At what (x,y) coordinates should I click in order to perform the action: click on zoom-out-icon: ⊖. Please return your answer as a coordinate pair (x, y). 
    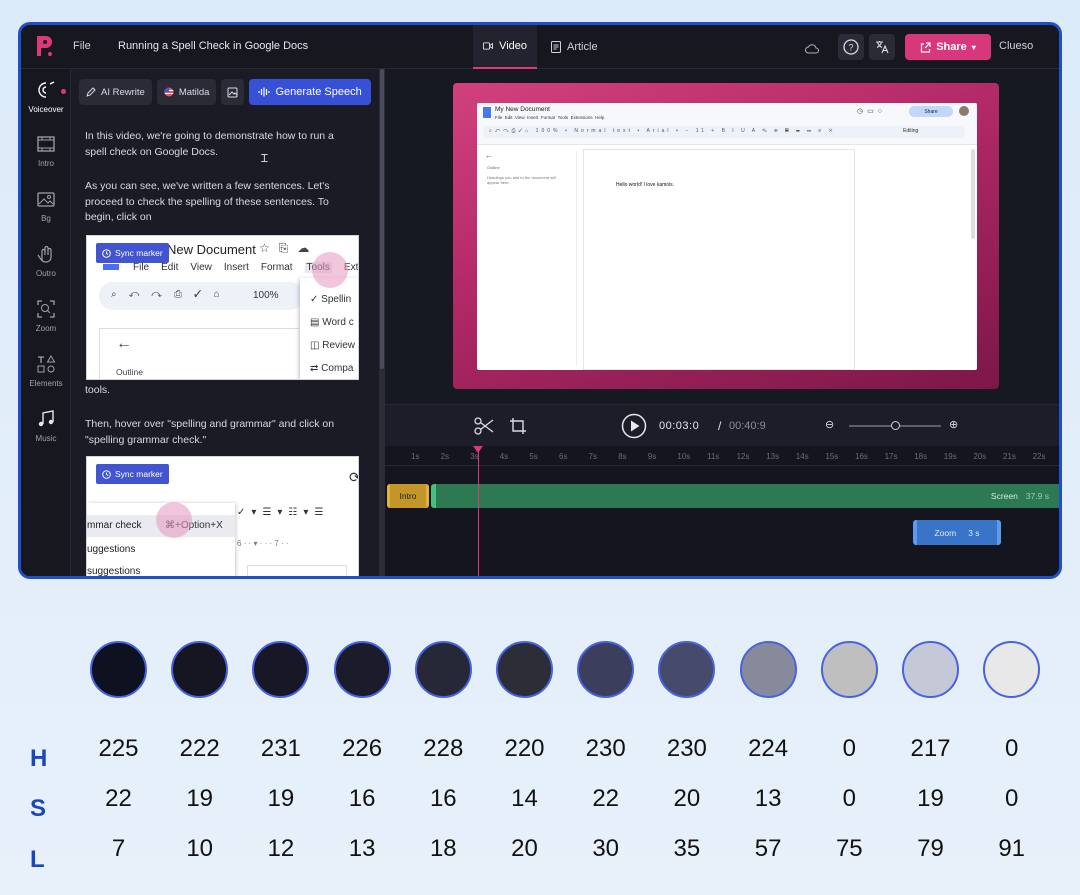
    Looking at the image, I should click on (829, 424).